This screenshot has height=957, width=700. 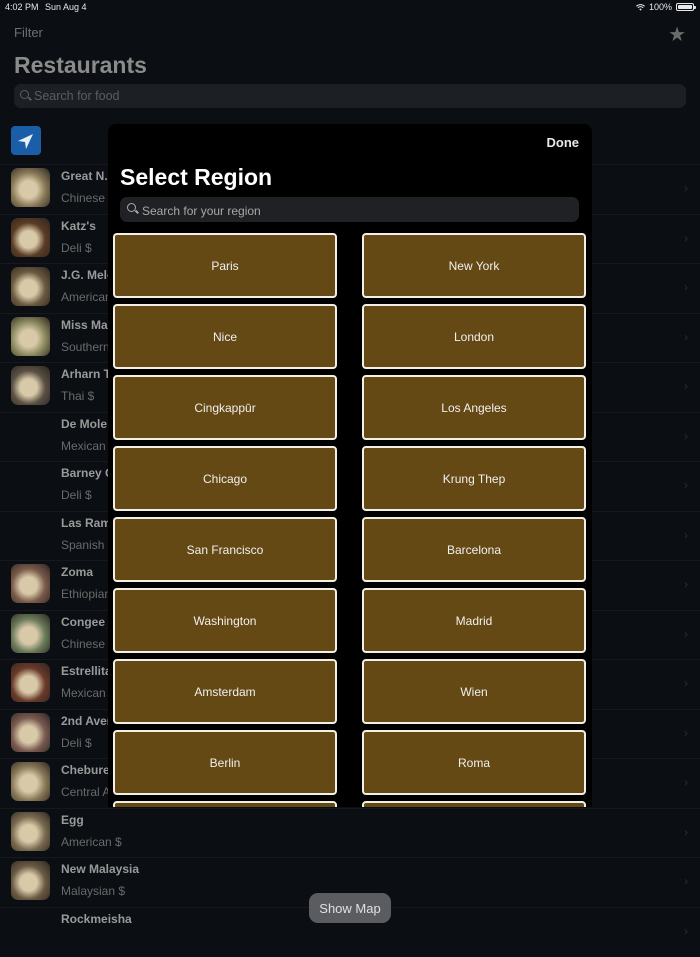 I want to click on restaurant-detail: Spanish $, so click(x=88, y=544).